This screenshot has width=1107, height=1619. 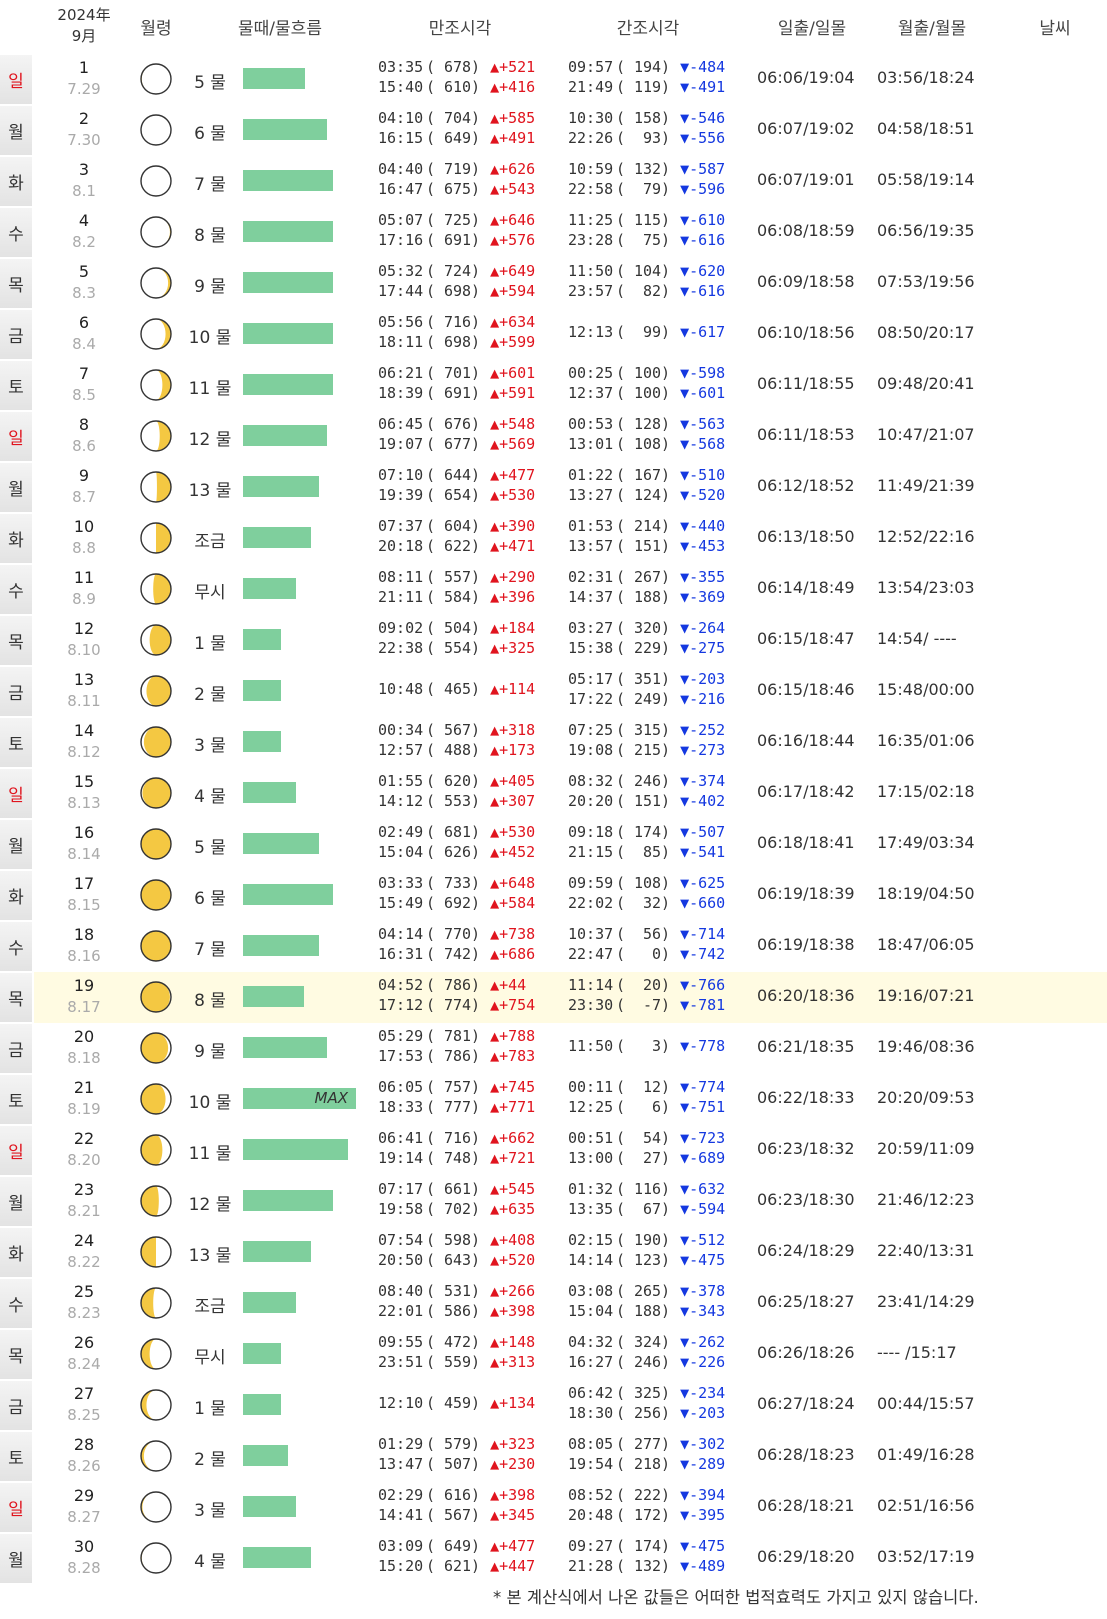 What do you see at coordinates (513, 169) in the screenshot?
I see `high-tide-diff: ▲+626` at bounding box center [513, 169].